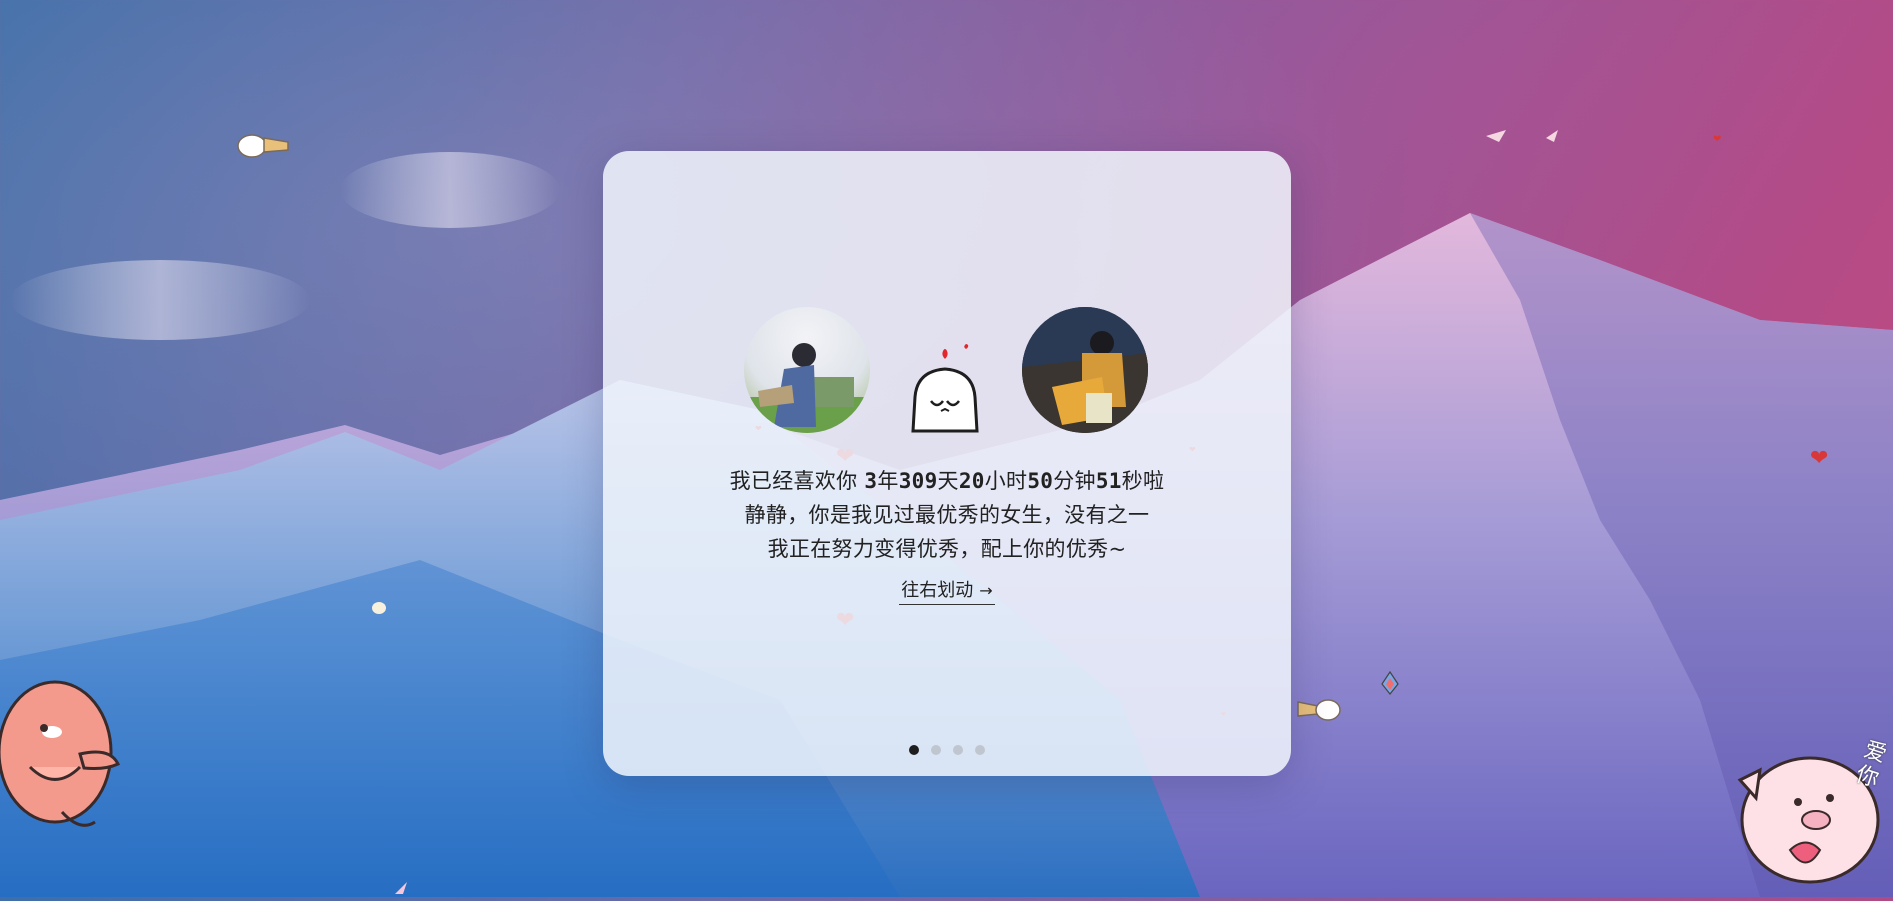 This screenshot has height=901, width=1893. What do you see at coordinates (1132, 481) in the screenshot?
I see `seconds-unit: 秒` at bounding box center [1132, 481].